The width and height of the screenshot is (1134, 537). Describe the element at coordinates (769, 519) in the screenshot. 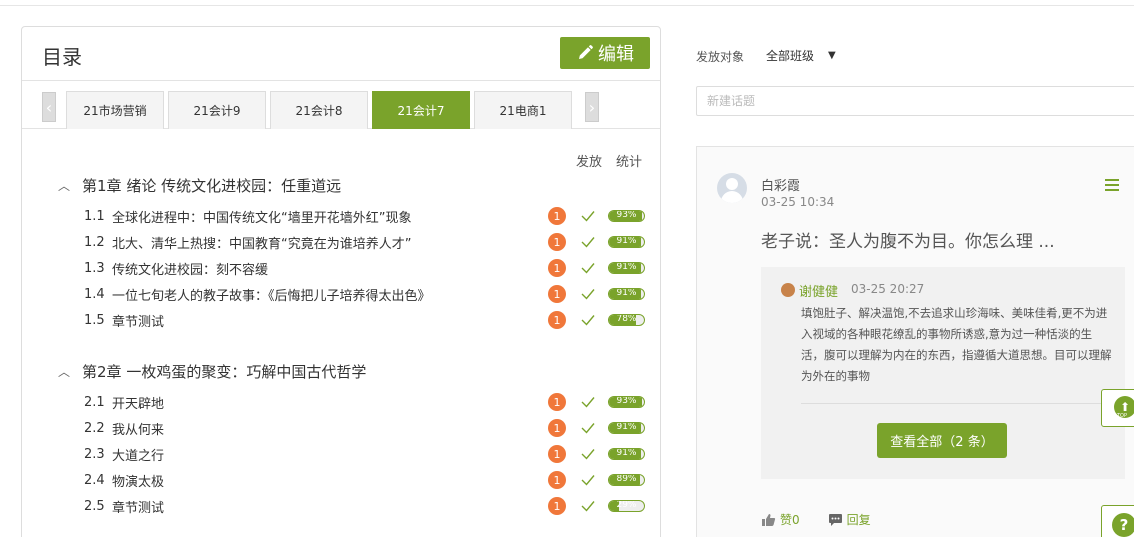

I see `thumbs-up-icon` at that location.